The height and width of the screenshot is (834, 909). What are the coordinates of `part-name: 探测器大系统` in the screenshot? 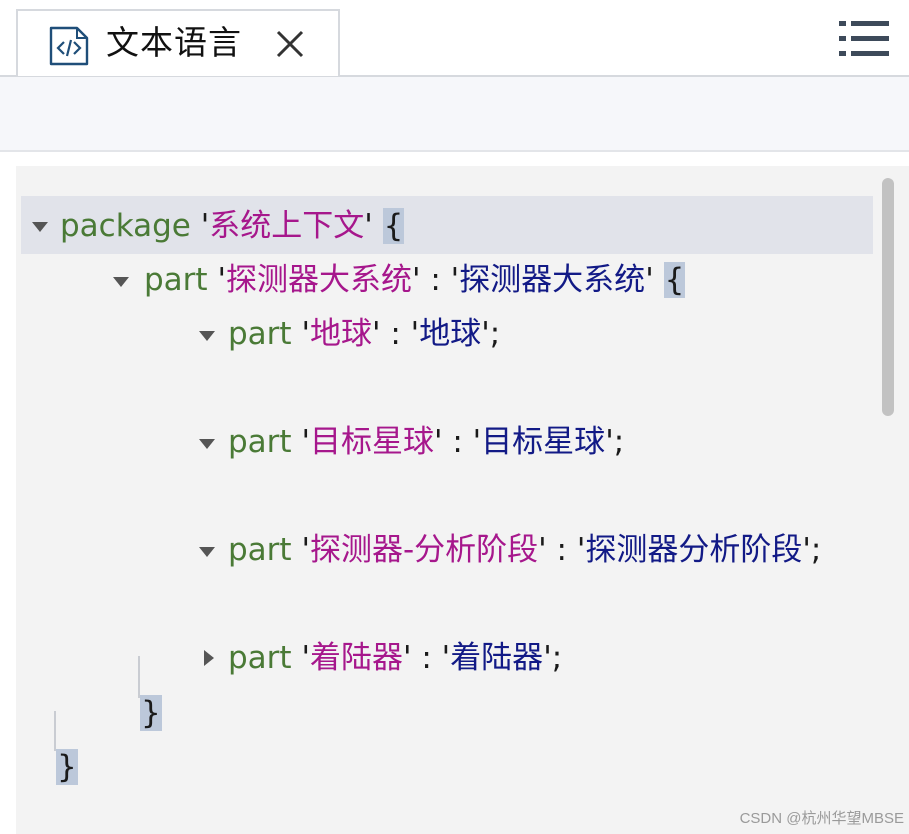 It's located at (318, 280).